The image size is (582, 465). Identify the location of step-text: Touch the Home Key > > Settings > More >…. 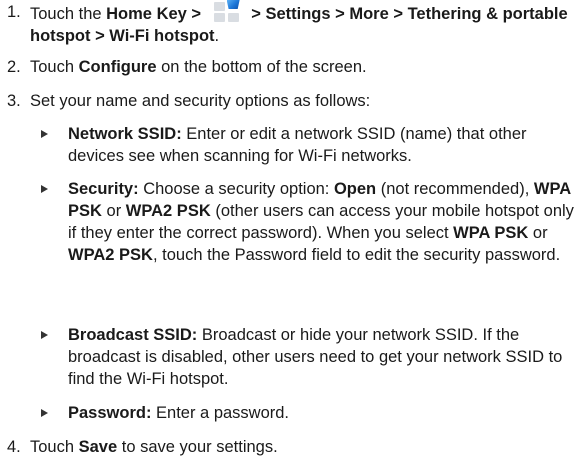
(302, 23).